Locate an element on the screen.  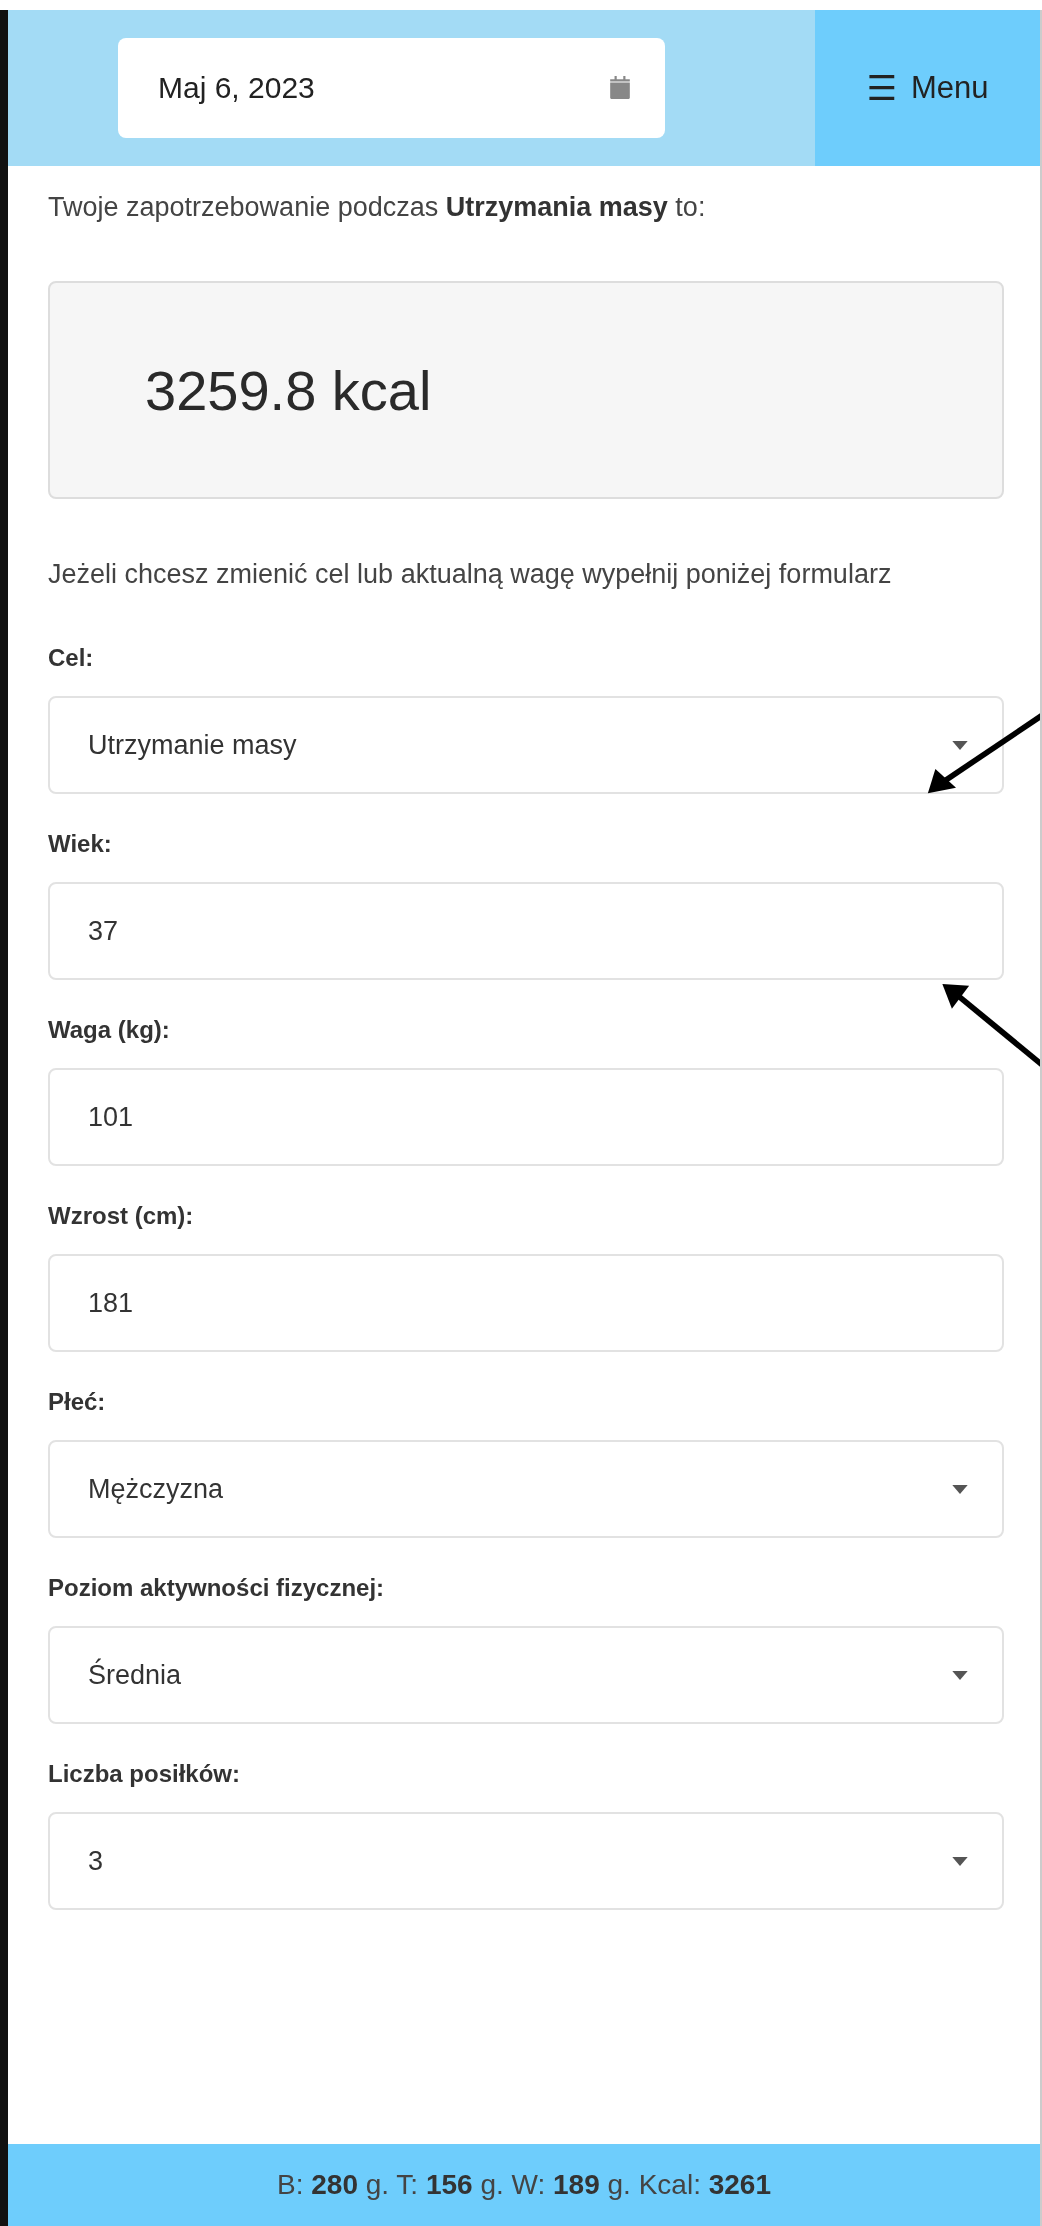
menu-button: ☰ Menu is located at coordinates (927, 88).